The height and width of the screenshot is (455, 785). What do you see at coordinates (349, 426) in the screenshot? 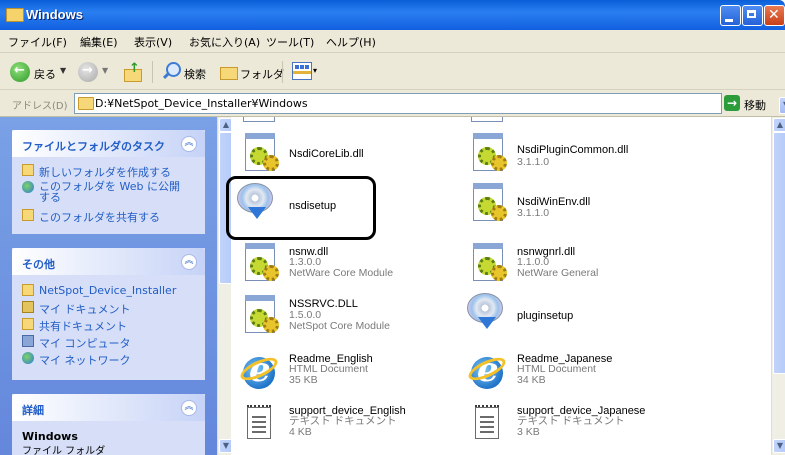
I see `file-item: support_device_English テキスト ドキュメント 4 KB` at bounding box center [349, 426].